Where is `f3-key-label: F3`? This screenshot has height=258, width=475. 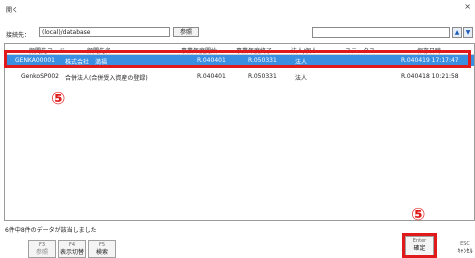 f3-key-label: F3 is located at coordinates (42, 245).